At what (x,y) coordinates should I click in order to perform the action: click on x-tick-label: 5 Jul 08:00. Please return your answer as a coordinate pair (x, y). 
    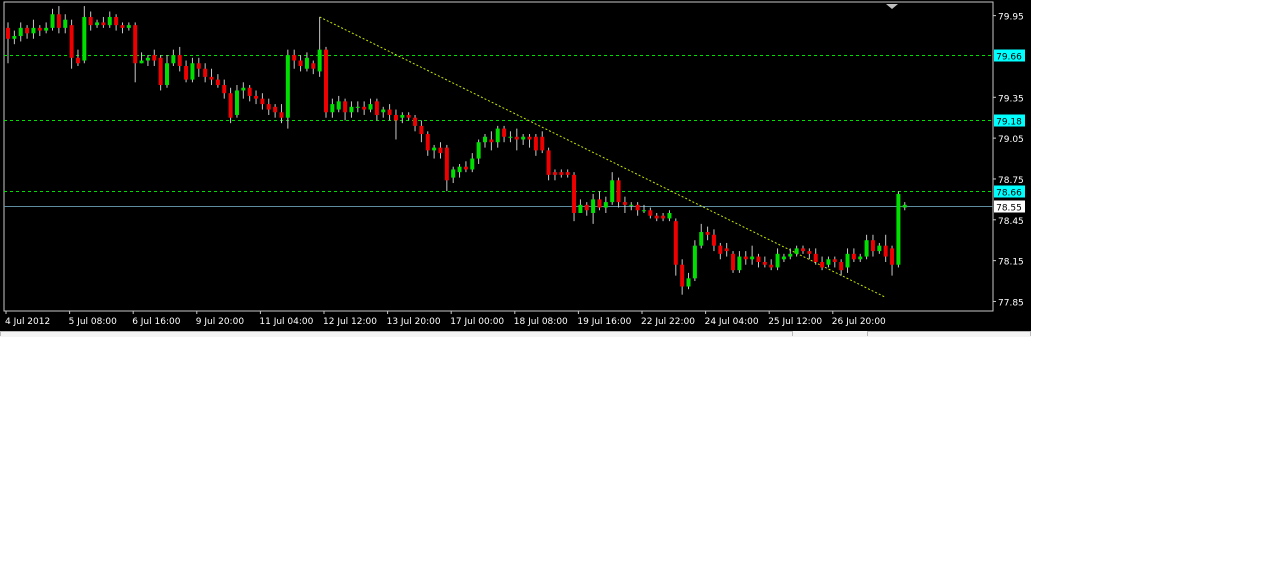
    Looking at the image, I should click on (93, 322).